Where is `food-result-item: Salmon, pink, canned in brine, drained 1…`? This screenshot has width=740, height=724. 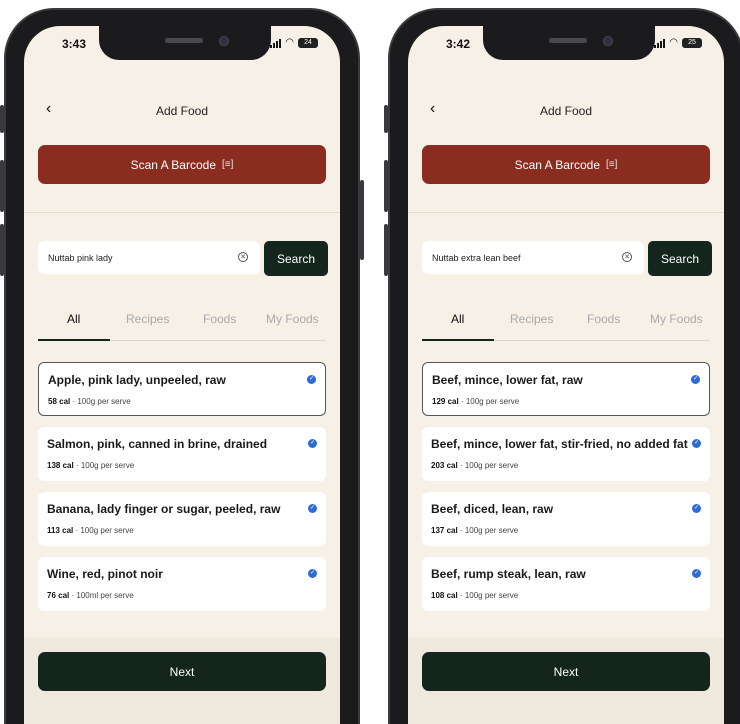
food-result-item: Salmon, pink, canned in brine, drained 1… is located at coordinates (182, 454).